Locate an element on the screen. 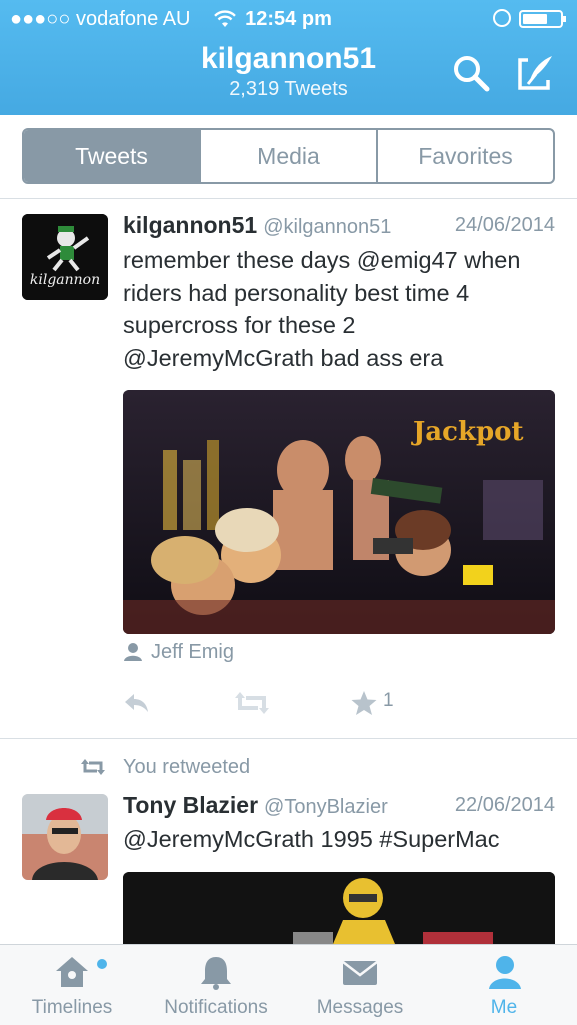 The width and height of the screenshot is (577, 1025). tweet-media-photo is located at coordinates (339, 908).